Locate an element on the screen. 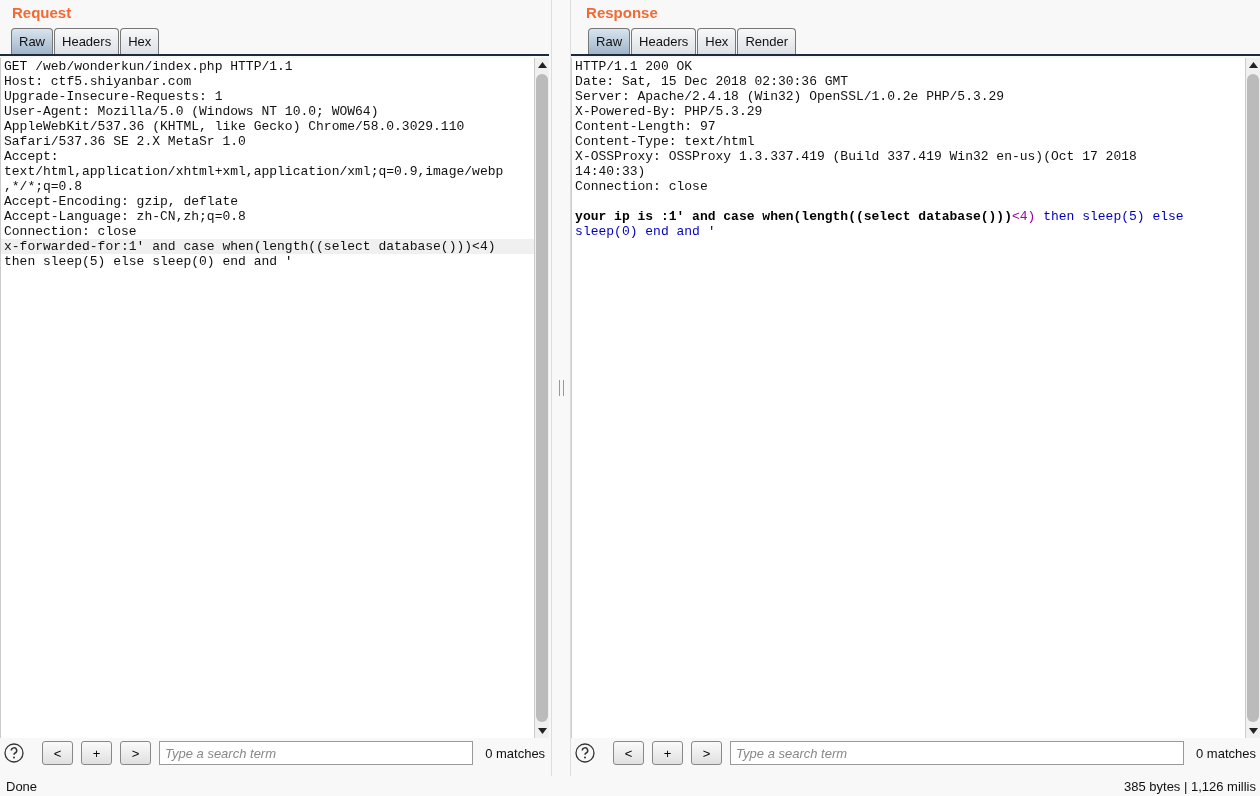  code-line: Content-Length: 97 is located at coordinates (645, 126).